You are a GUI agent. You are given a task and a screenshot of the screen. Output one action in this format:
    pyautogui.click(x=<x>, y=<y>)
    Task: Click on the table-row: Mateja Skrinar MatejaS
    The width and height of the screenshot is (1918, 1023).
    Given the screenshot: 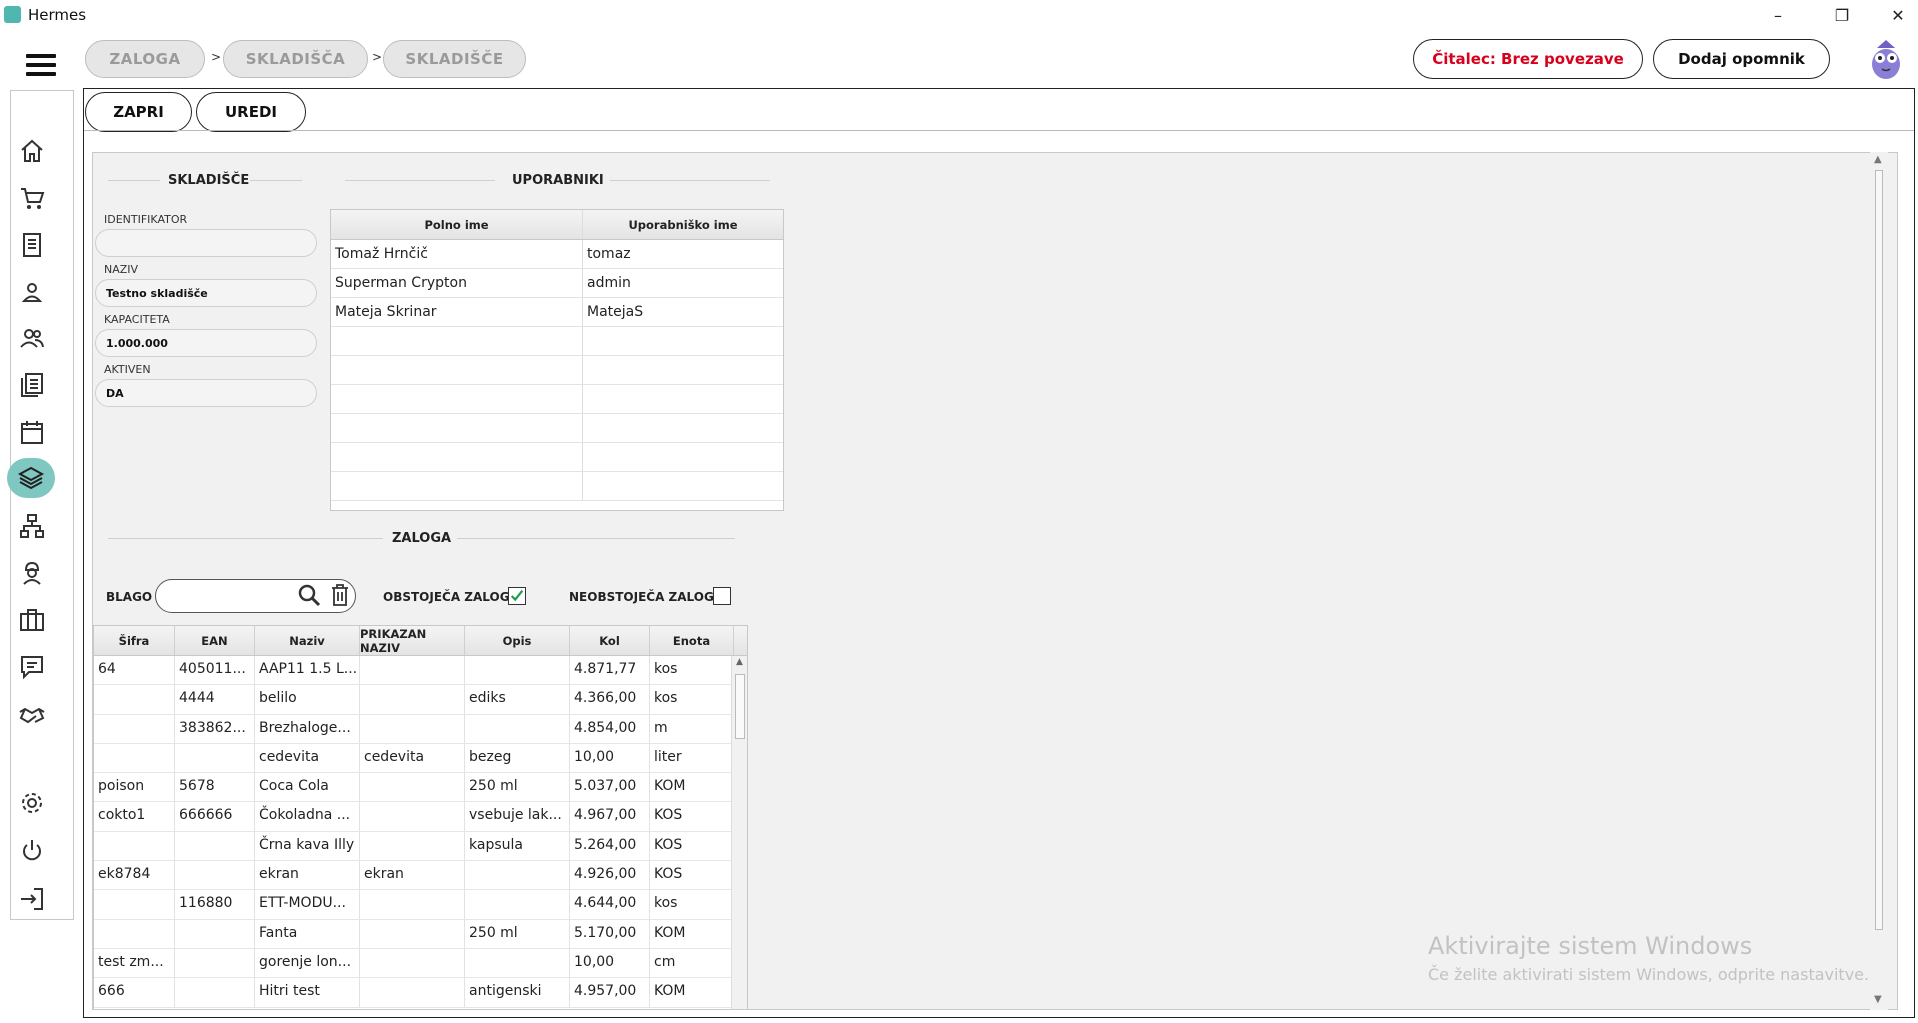 What is the action you would take?
    pyautogui.click(x=557, y=312)
    